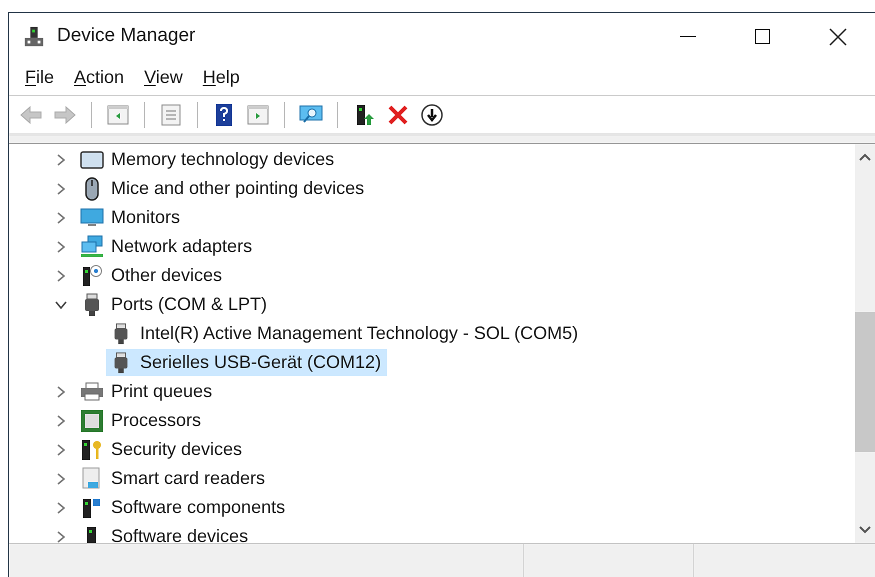  Describe the element at coordinates (92, 246) in the screenshot. I see `network-icon` at that location.